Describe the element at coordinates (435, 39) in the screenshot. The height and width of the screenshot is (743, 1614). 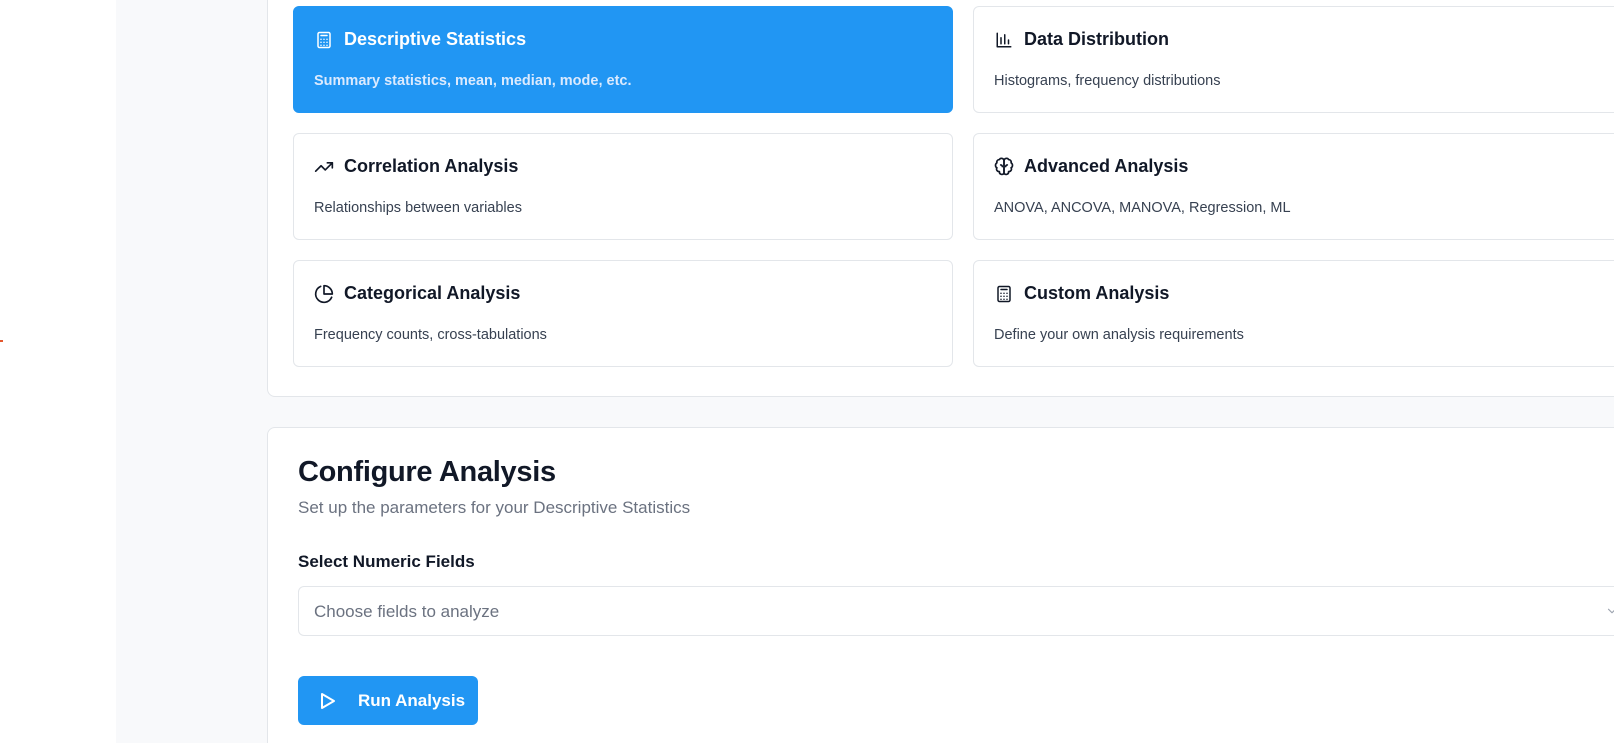
I see `analysis-type-title: Descriptive Statistics` at that location.